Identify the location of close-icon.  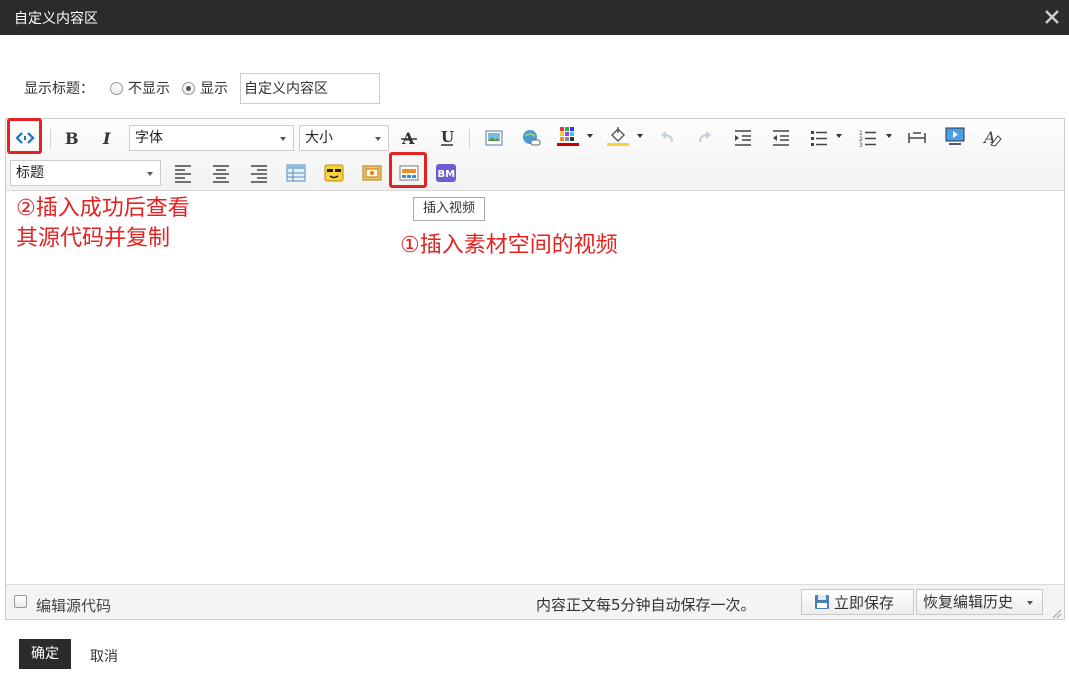
(1052, 17).